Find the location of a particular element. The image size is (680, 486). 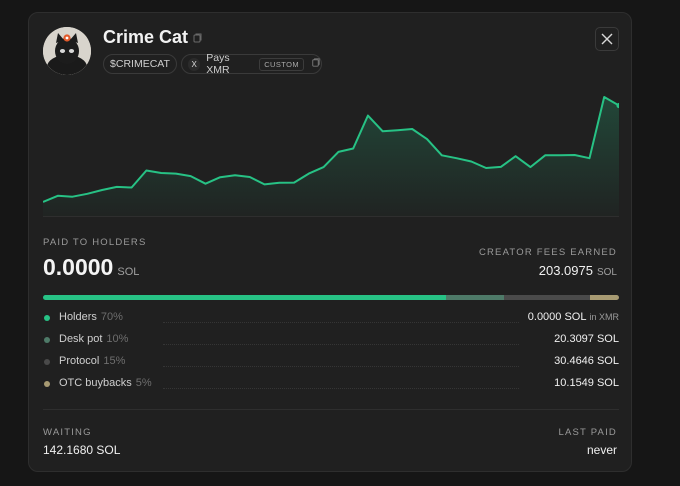

ticker-label: $CRIMECAT is located at coordinates (140, 64).